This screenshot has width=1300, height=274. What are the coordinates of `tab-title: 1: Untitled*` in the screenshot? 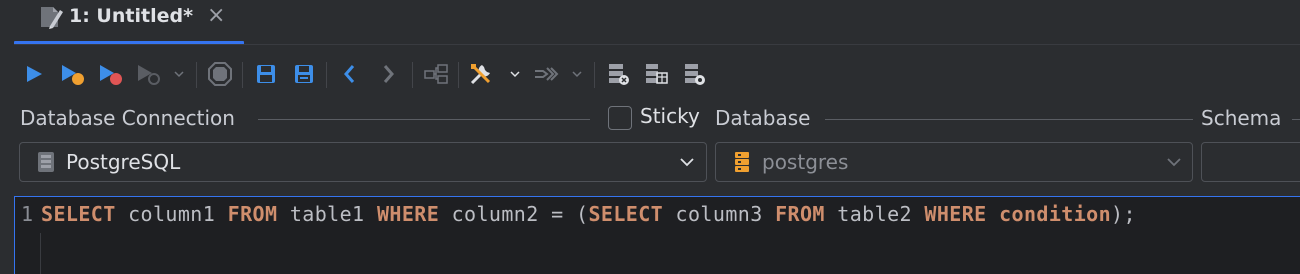 It's located at (131, 16).